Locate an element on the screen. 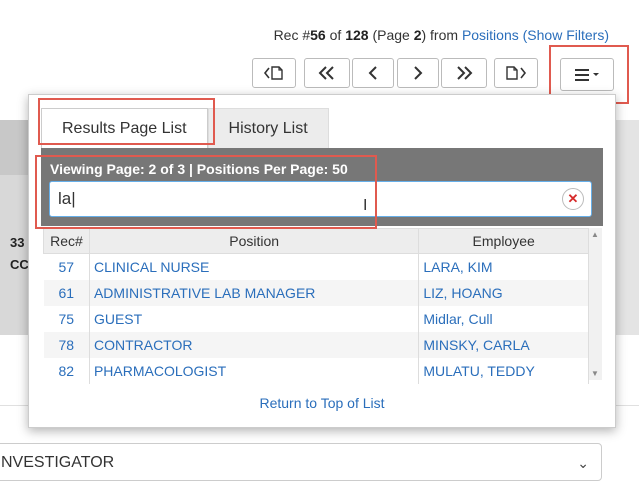 Image resolution: width=639 pixels, height=482 pixels. rec-from: from is located at coordinates (444, 35).